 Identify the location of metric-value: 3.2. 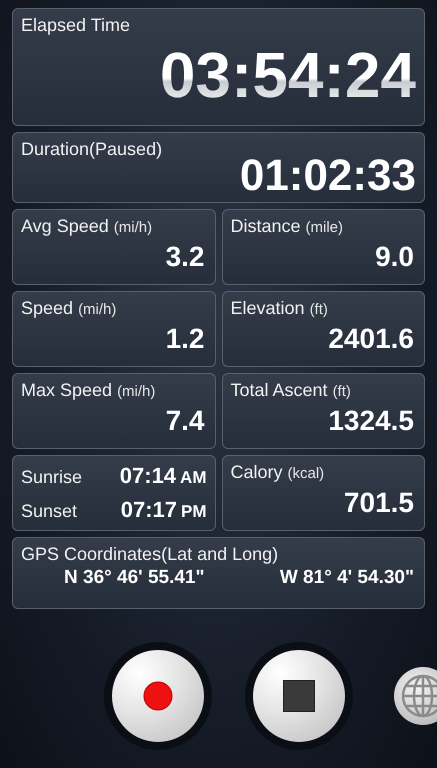
(185, 257).